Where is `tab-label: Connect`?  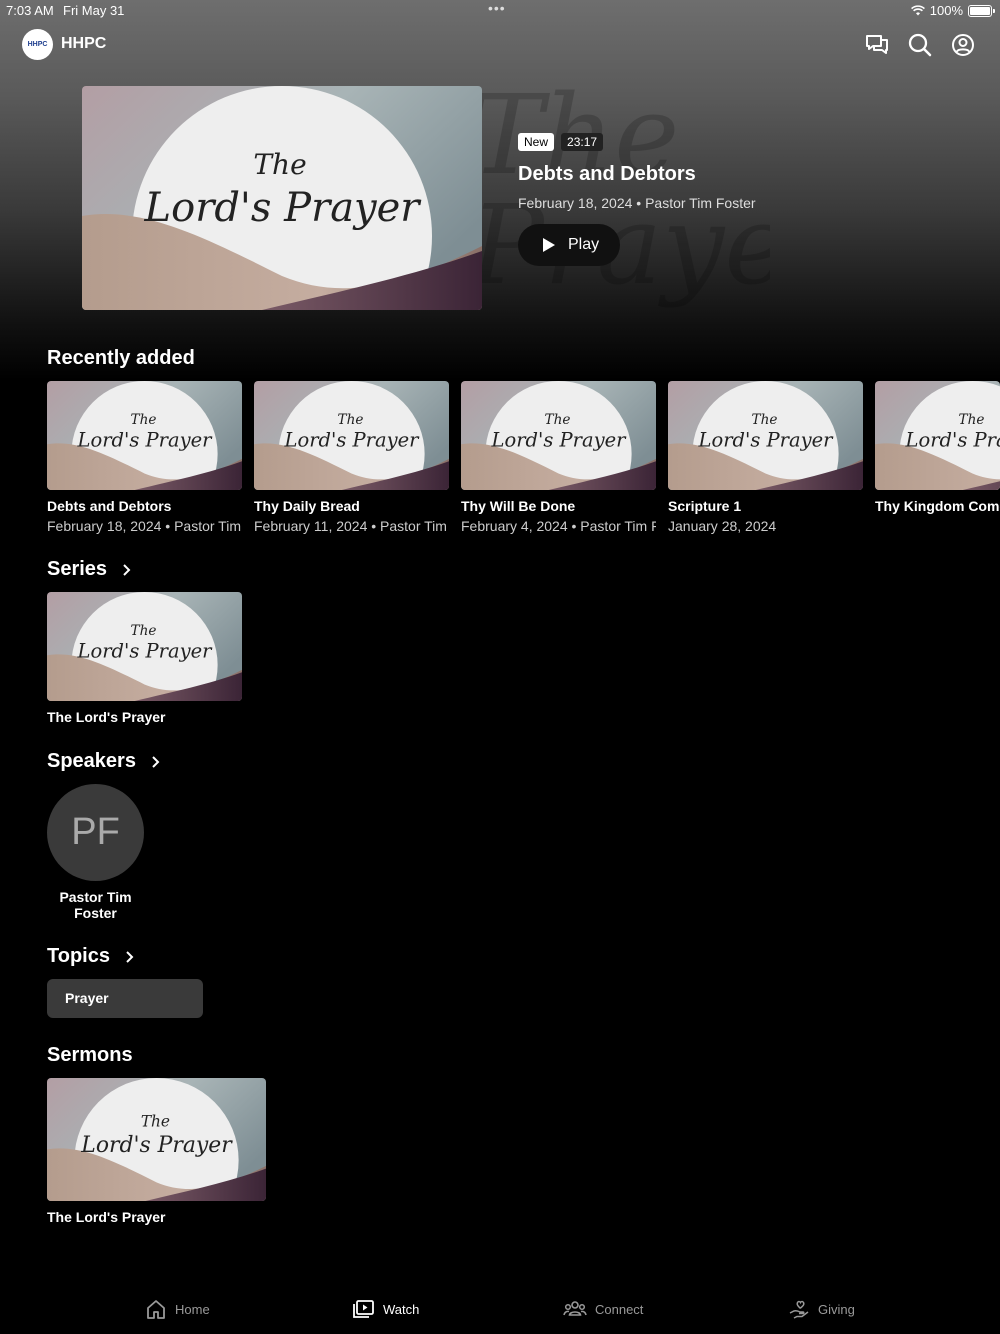
tab-label: Connect is located at coordinates (619, 1309).